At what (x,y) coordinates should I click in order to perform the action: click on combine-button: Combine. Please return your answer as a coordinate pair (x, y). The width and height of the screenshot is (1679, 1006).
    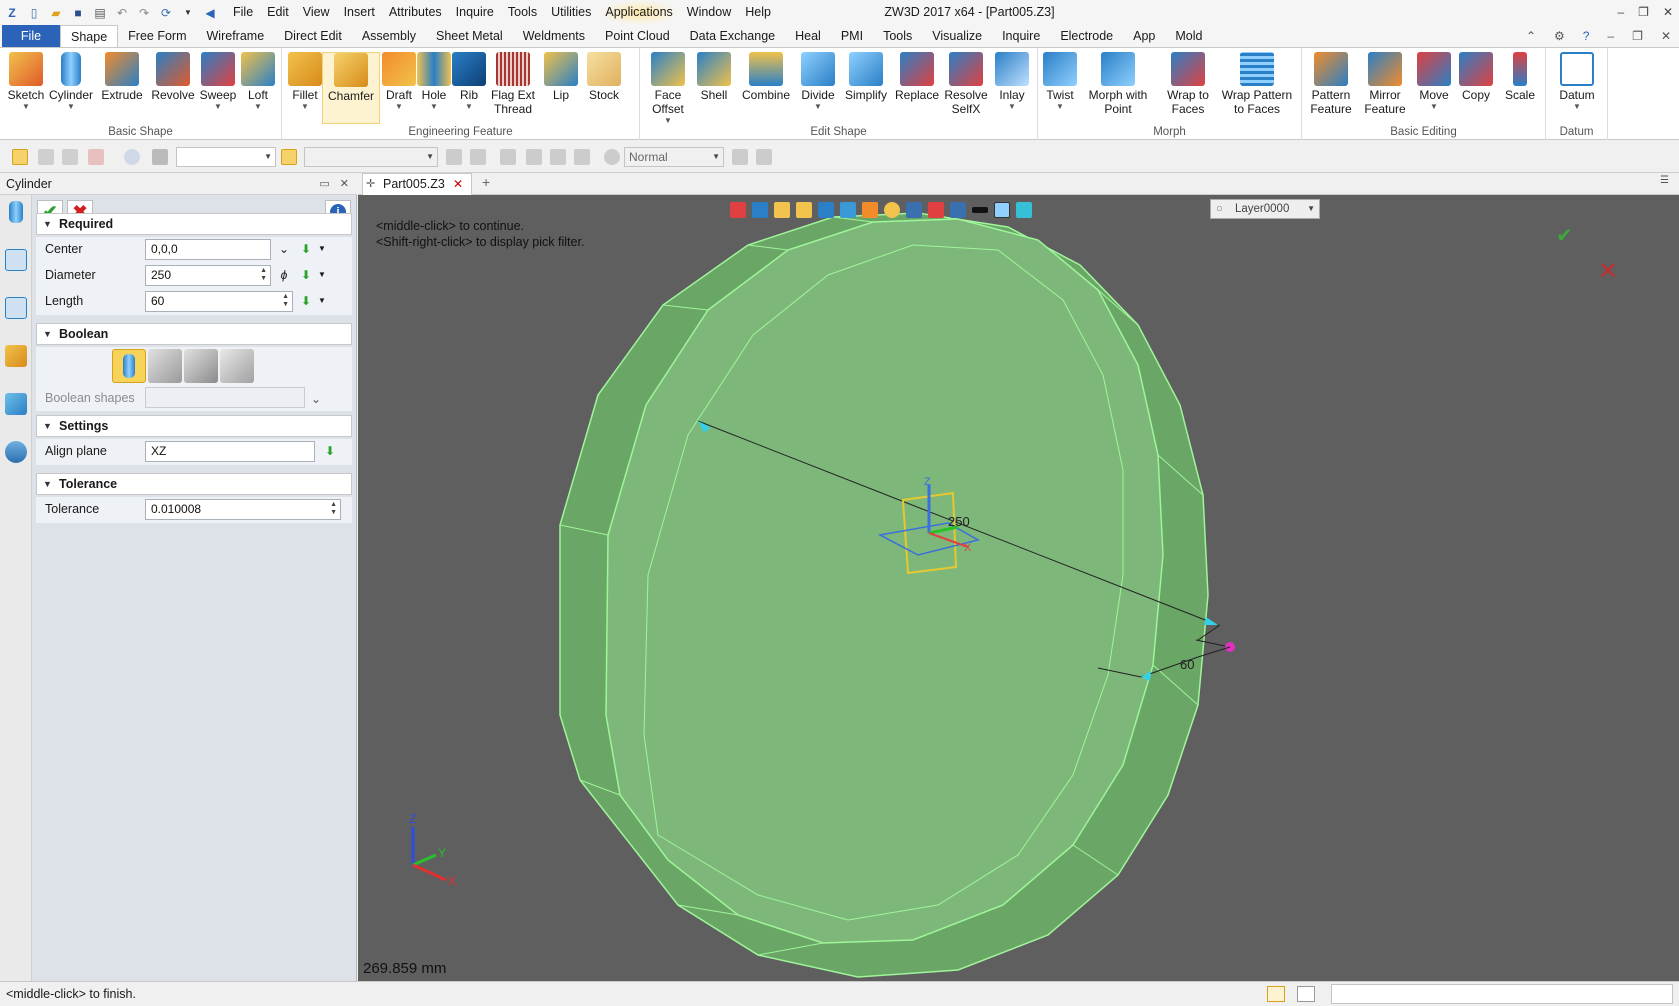
    Looking at the image, I should click on (766, 77).